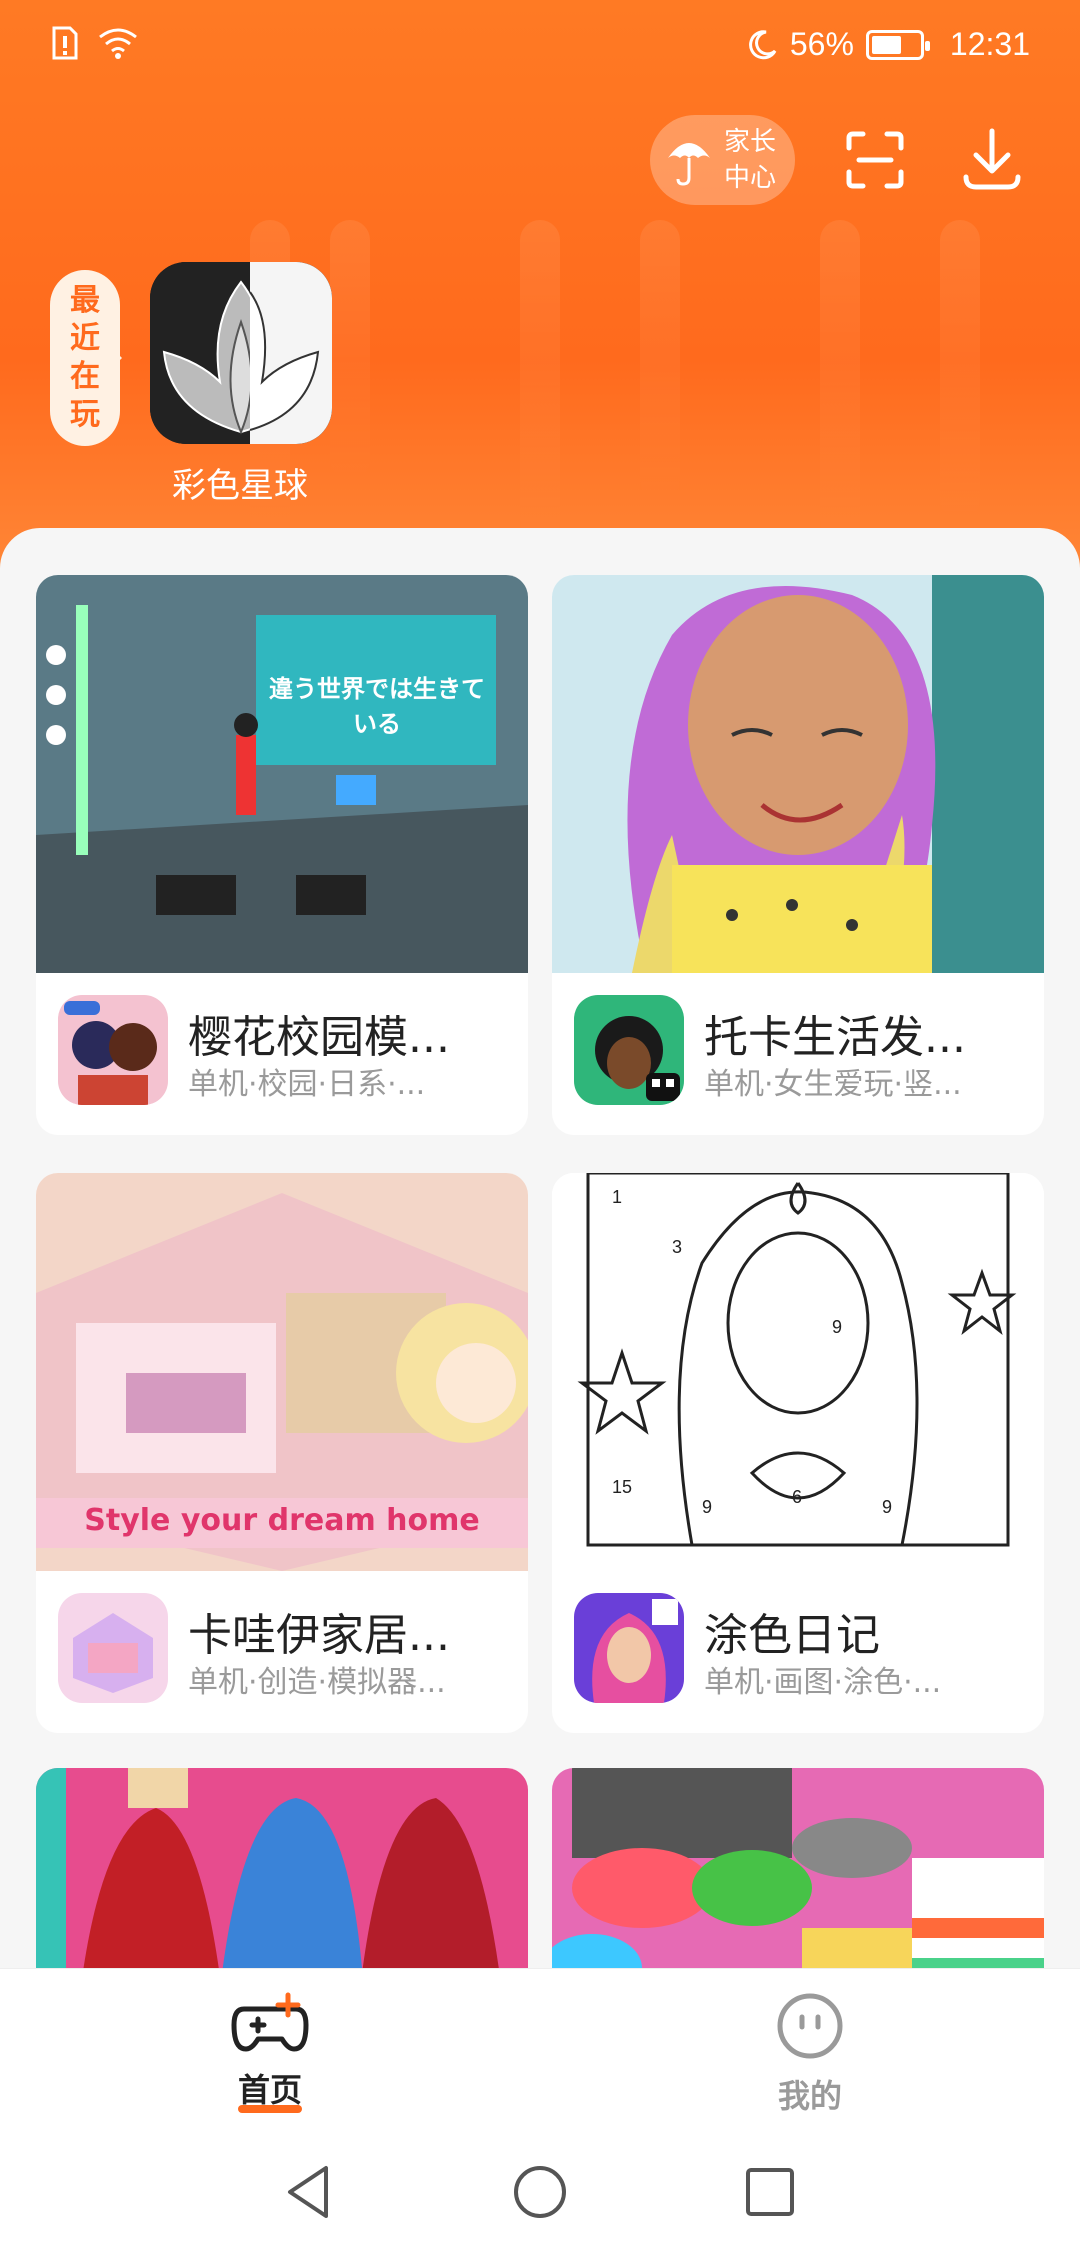 Image resolution: width=1080 pixels, height=2244 pixels. I want to click on home-icon, so click(540, 2192).